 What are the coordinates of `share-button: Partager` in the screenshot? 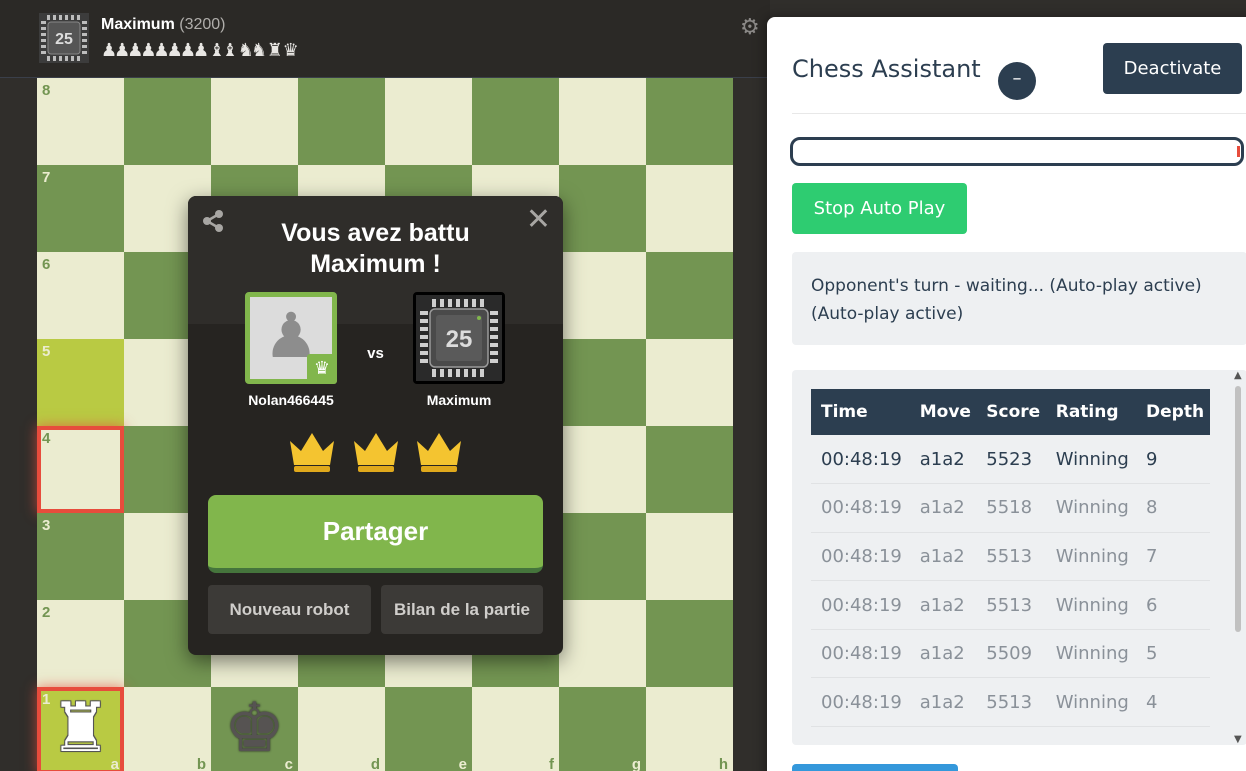 It's located at (375, 534).